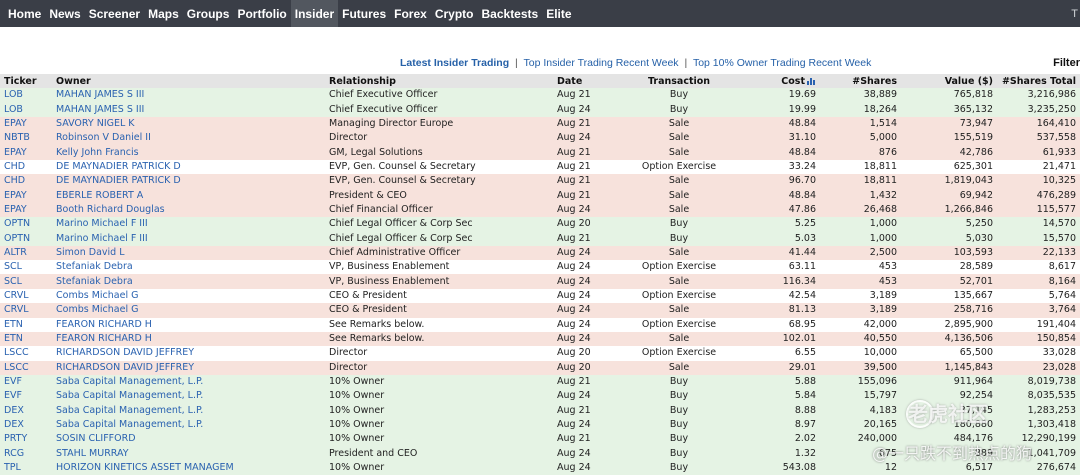 The height and width of the screenshot is (475, 1080). Describe the element at coordinates (510, 13) in the screenshot. I see `nav-item-backtests: Backtests` at that location.